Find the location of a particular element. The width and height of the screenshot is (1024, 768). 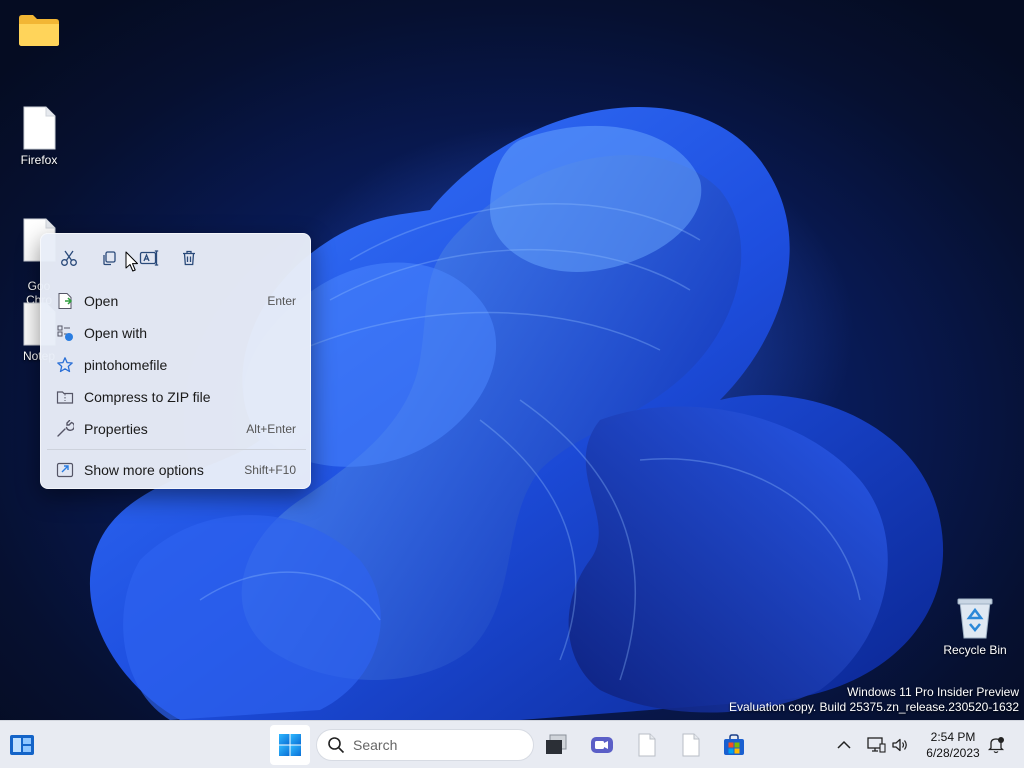

menu-item-shortcut: Shift+F10 is located at coordinates (270, 470).